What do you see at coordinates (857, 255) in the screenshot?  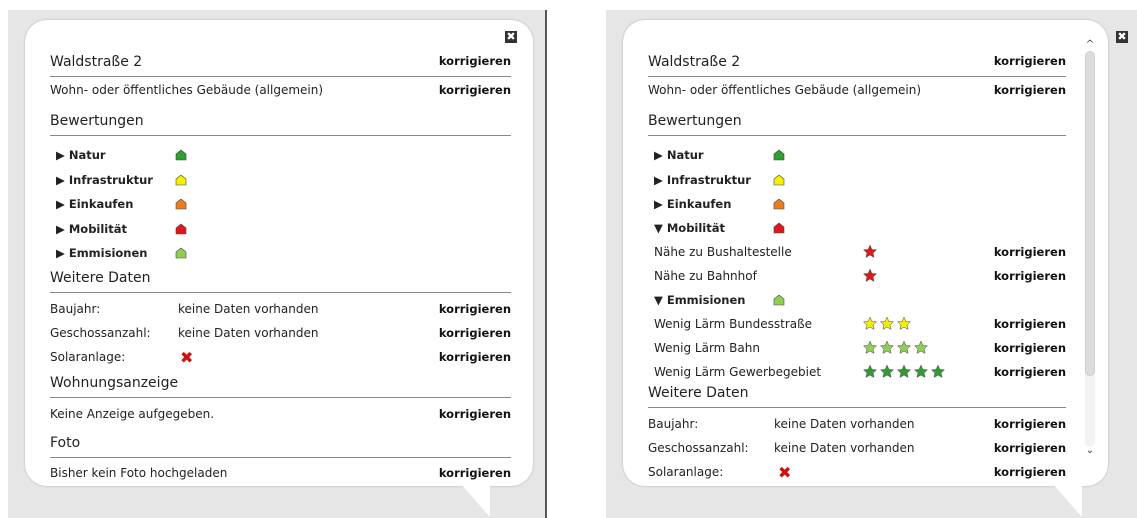 I see `criterion-row: Nähe zu Bushaltestelle korrigieren` at bounding box center [857, 255].